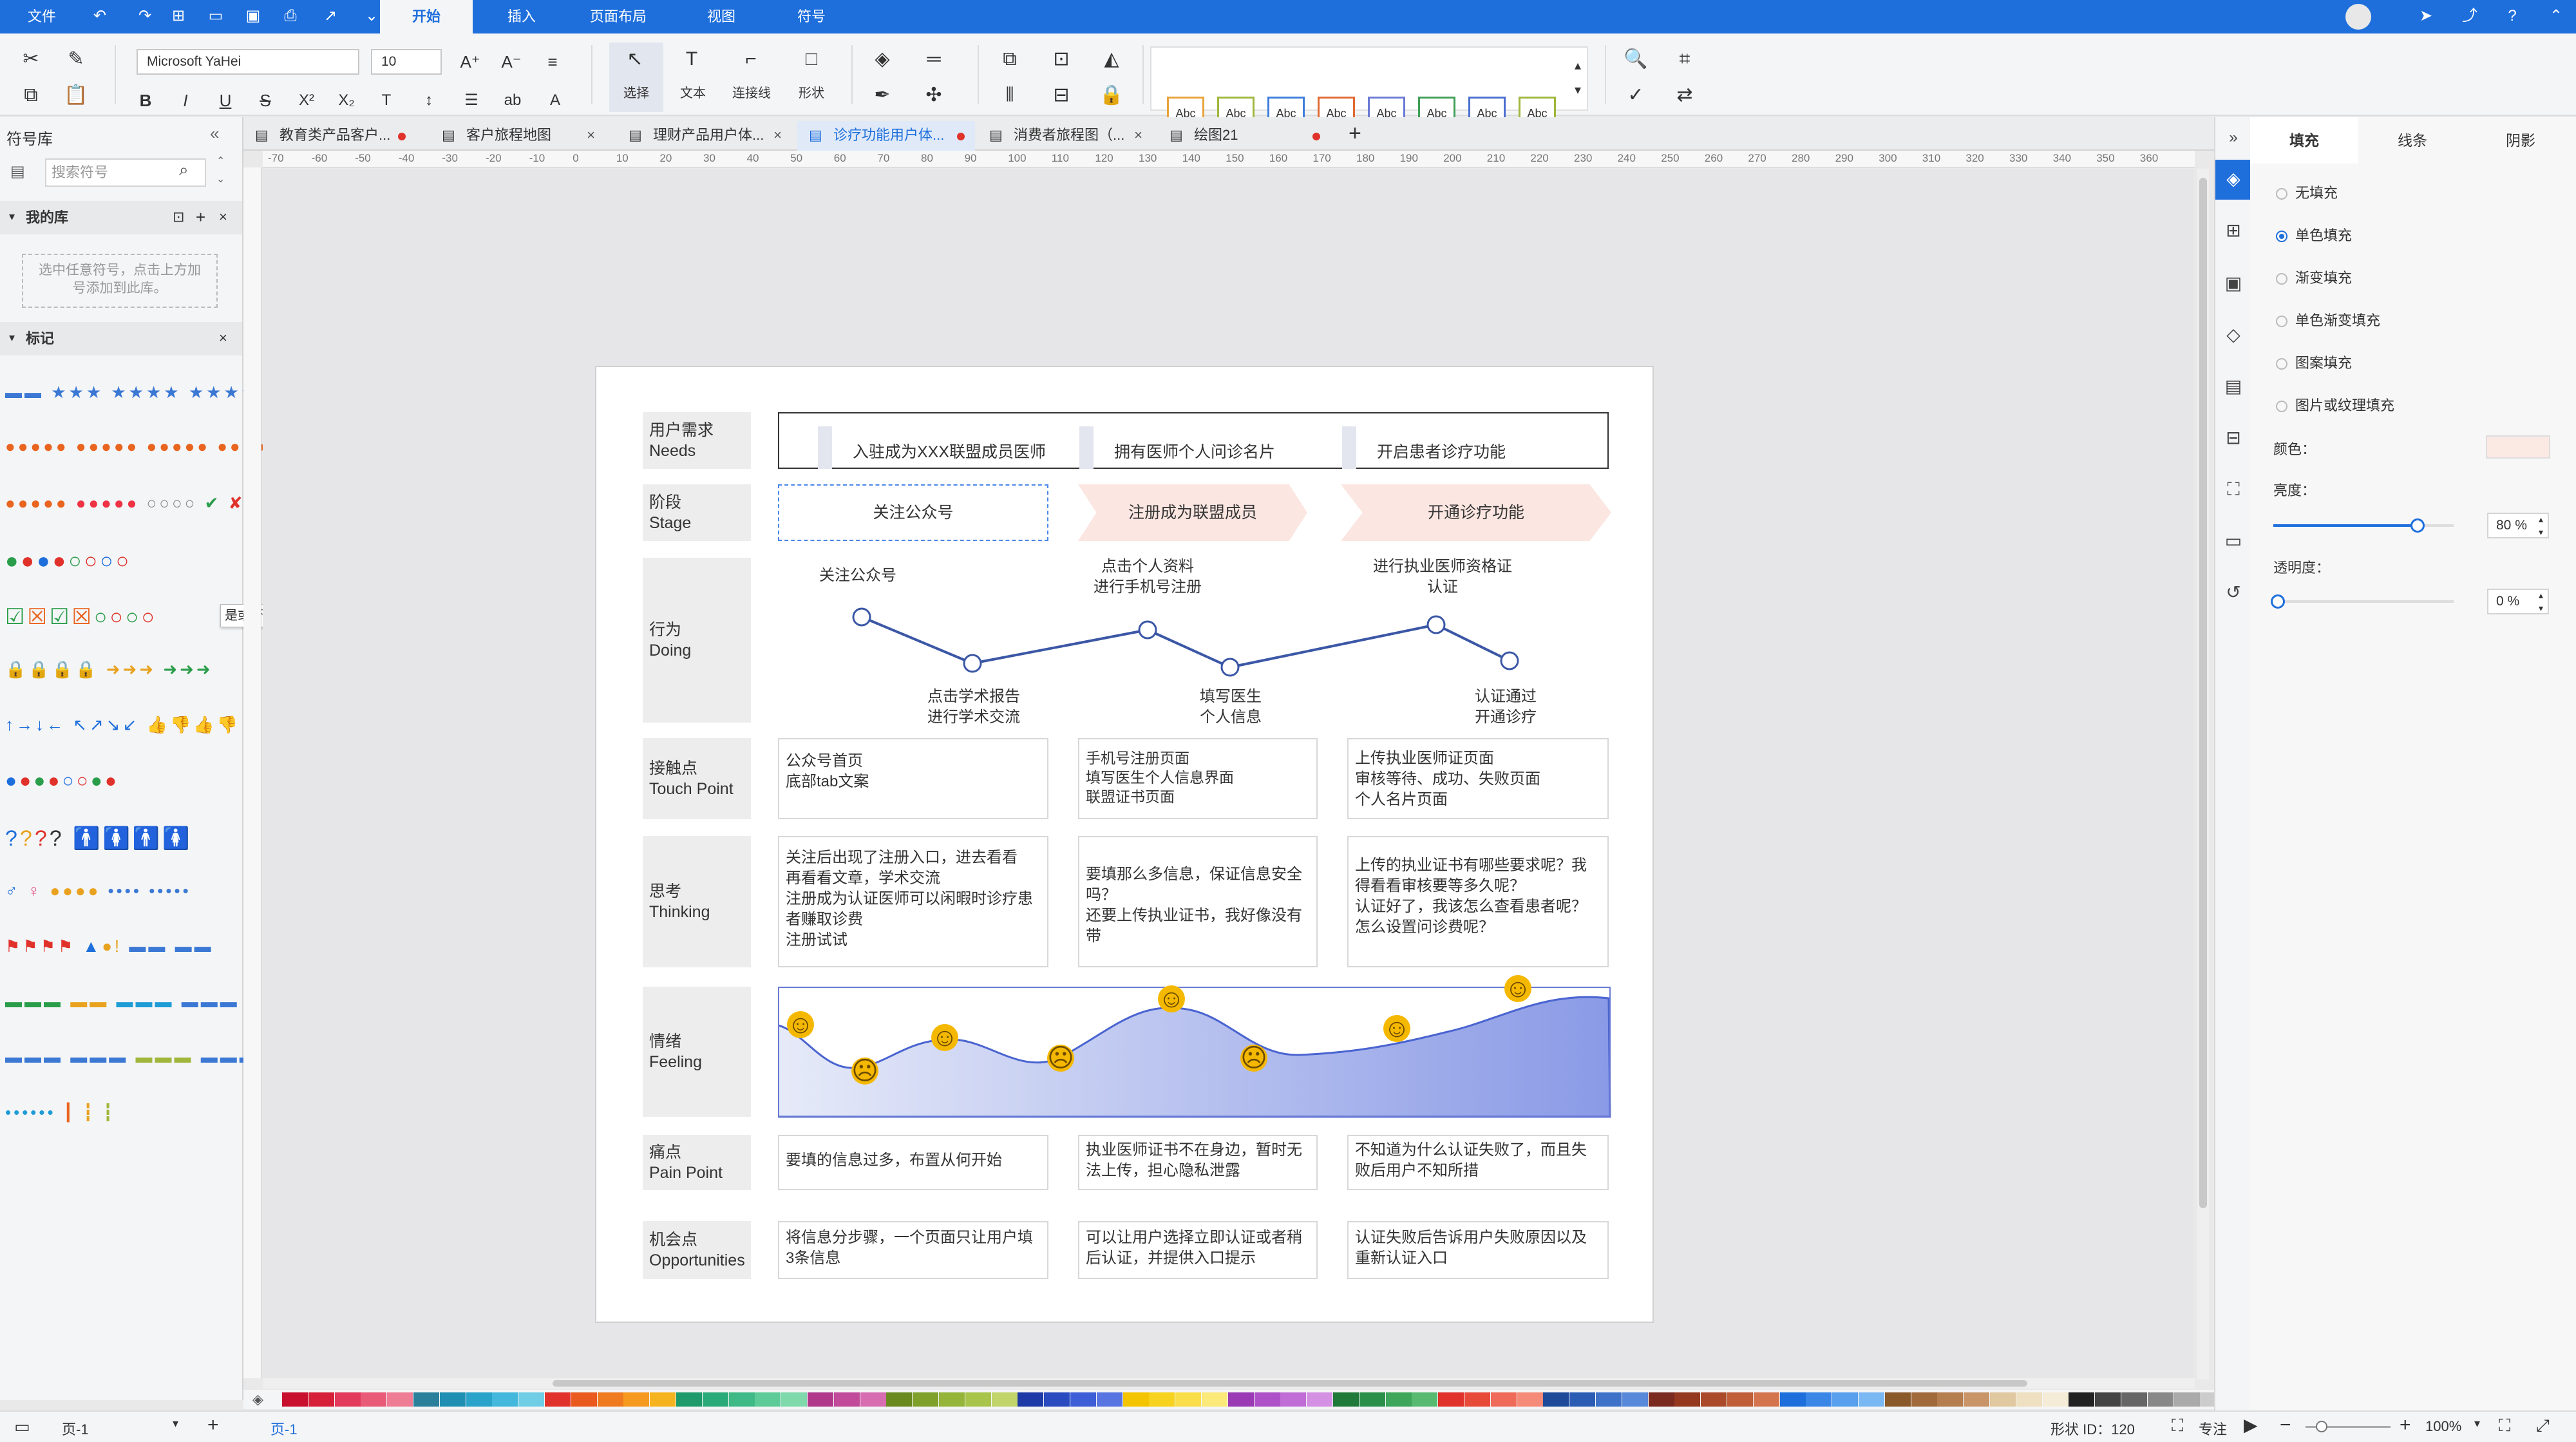 Image resolution: width=2576 pixels, height=1442 pixels. Describe the element at coordinates (2304, 140) in the screenshot. I see `tab-fill: 填充` at that location.